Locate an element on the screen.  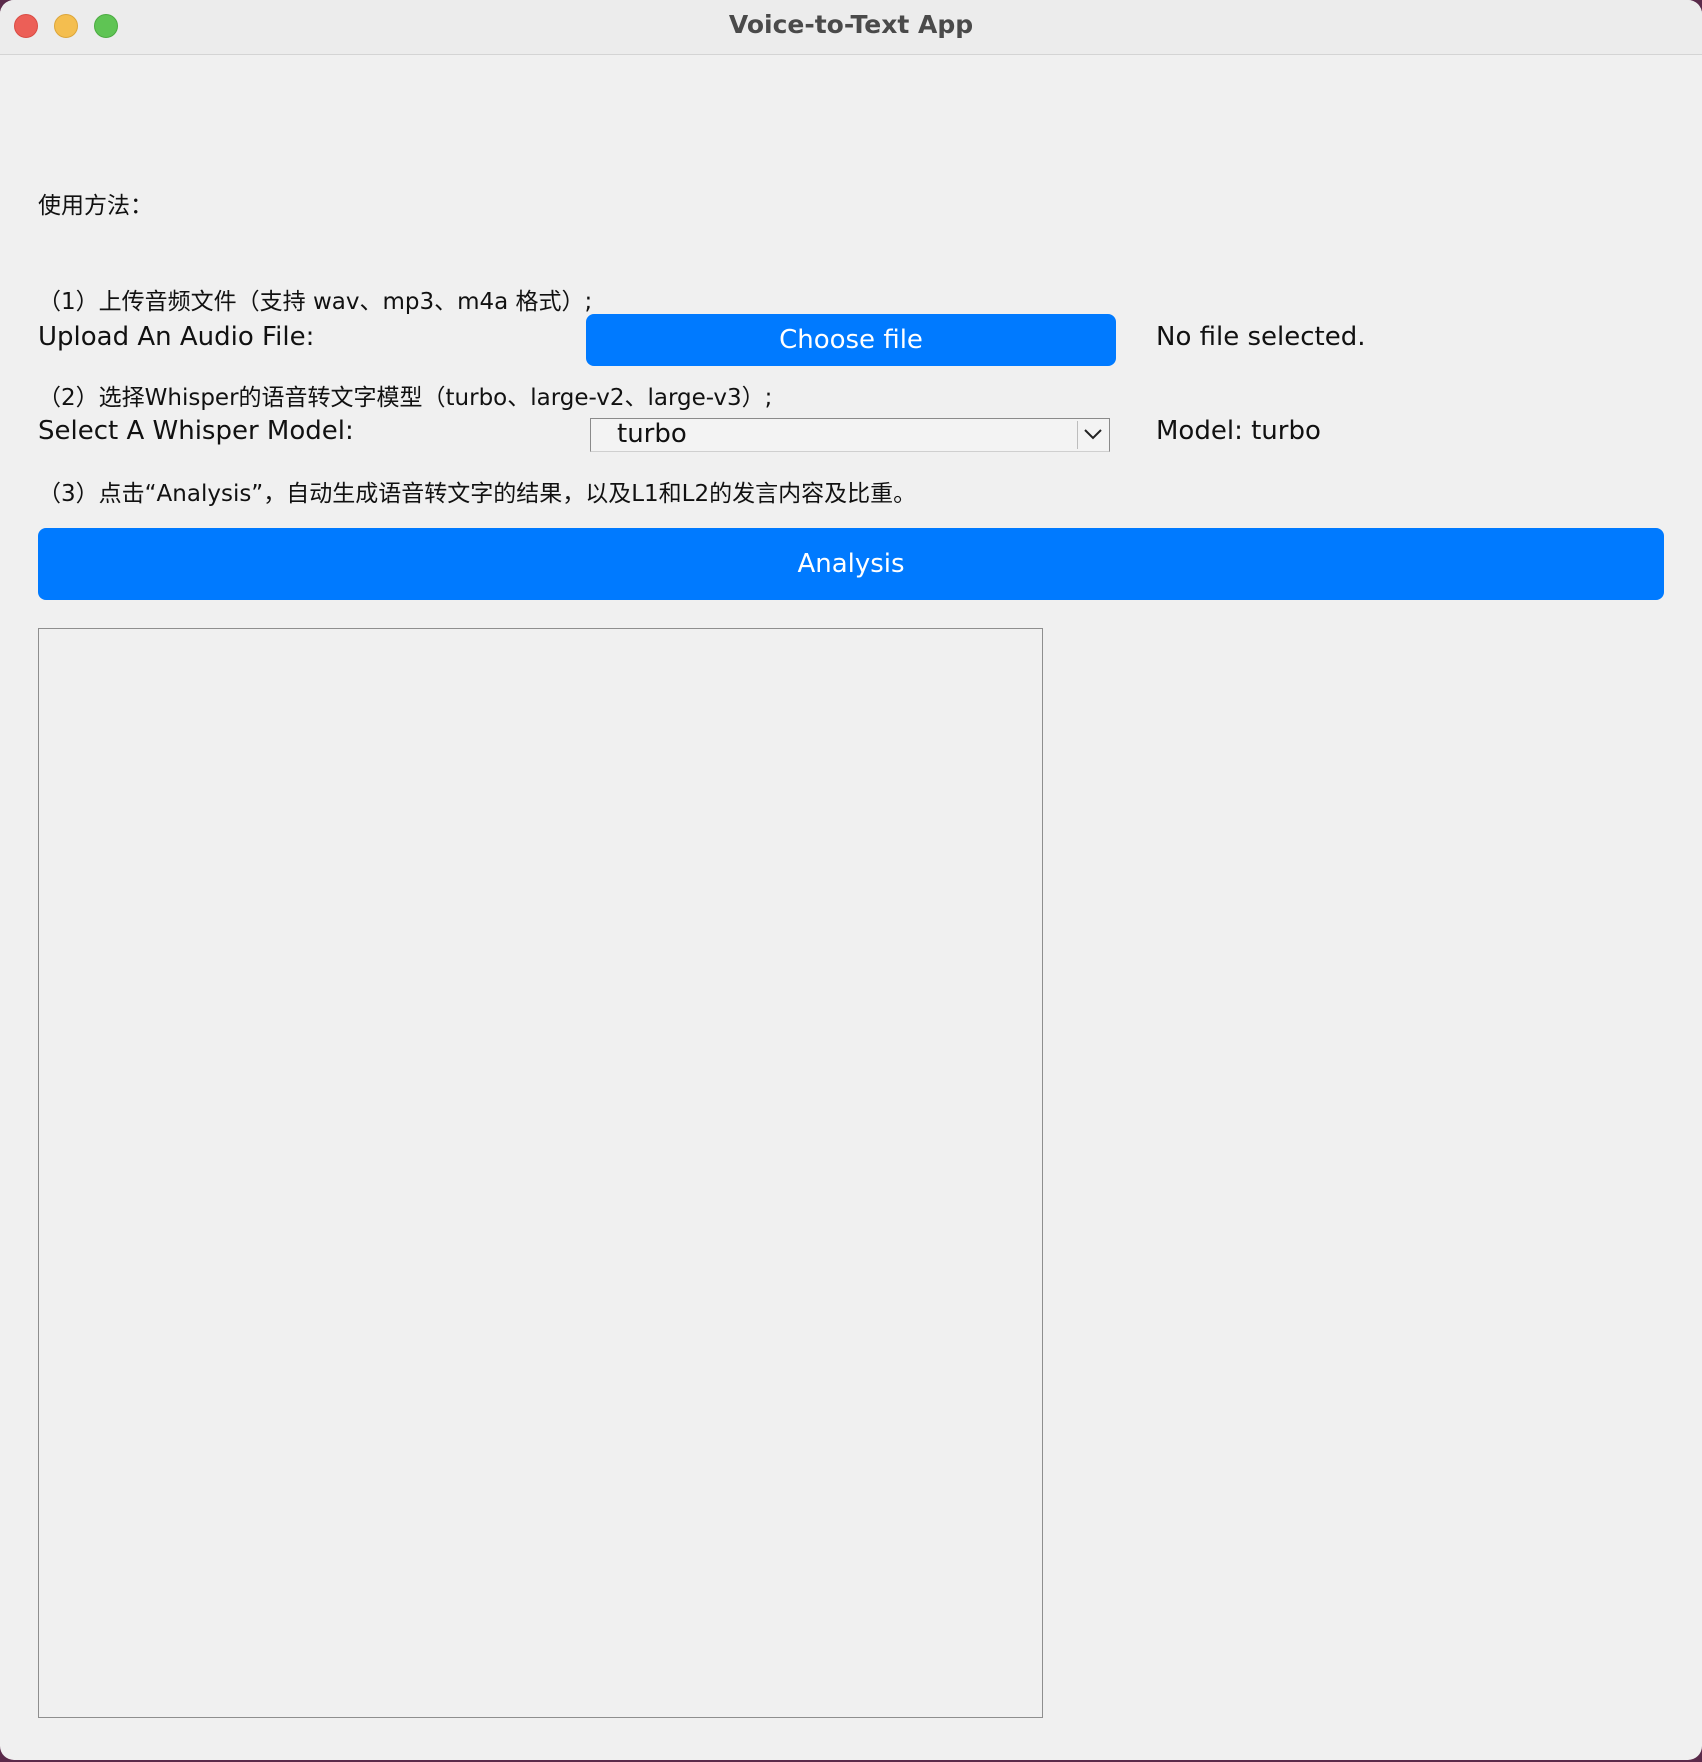
file-status-text: No file selected. is located at coordinates (1261, 337).